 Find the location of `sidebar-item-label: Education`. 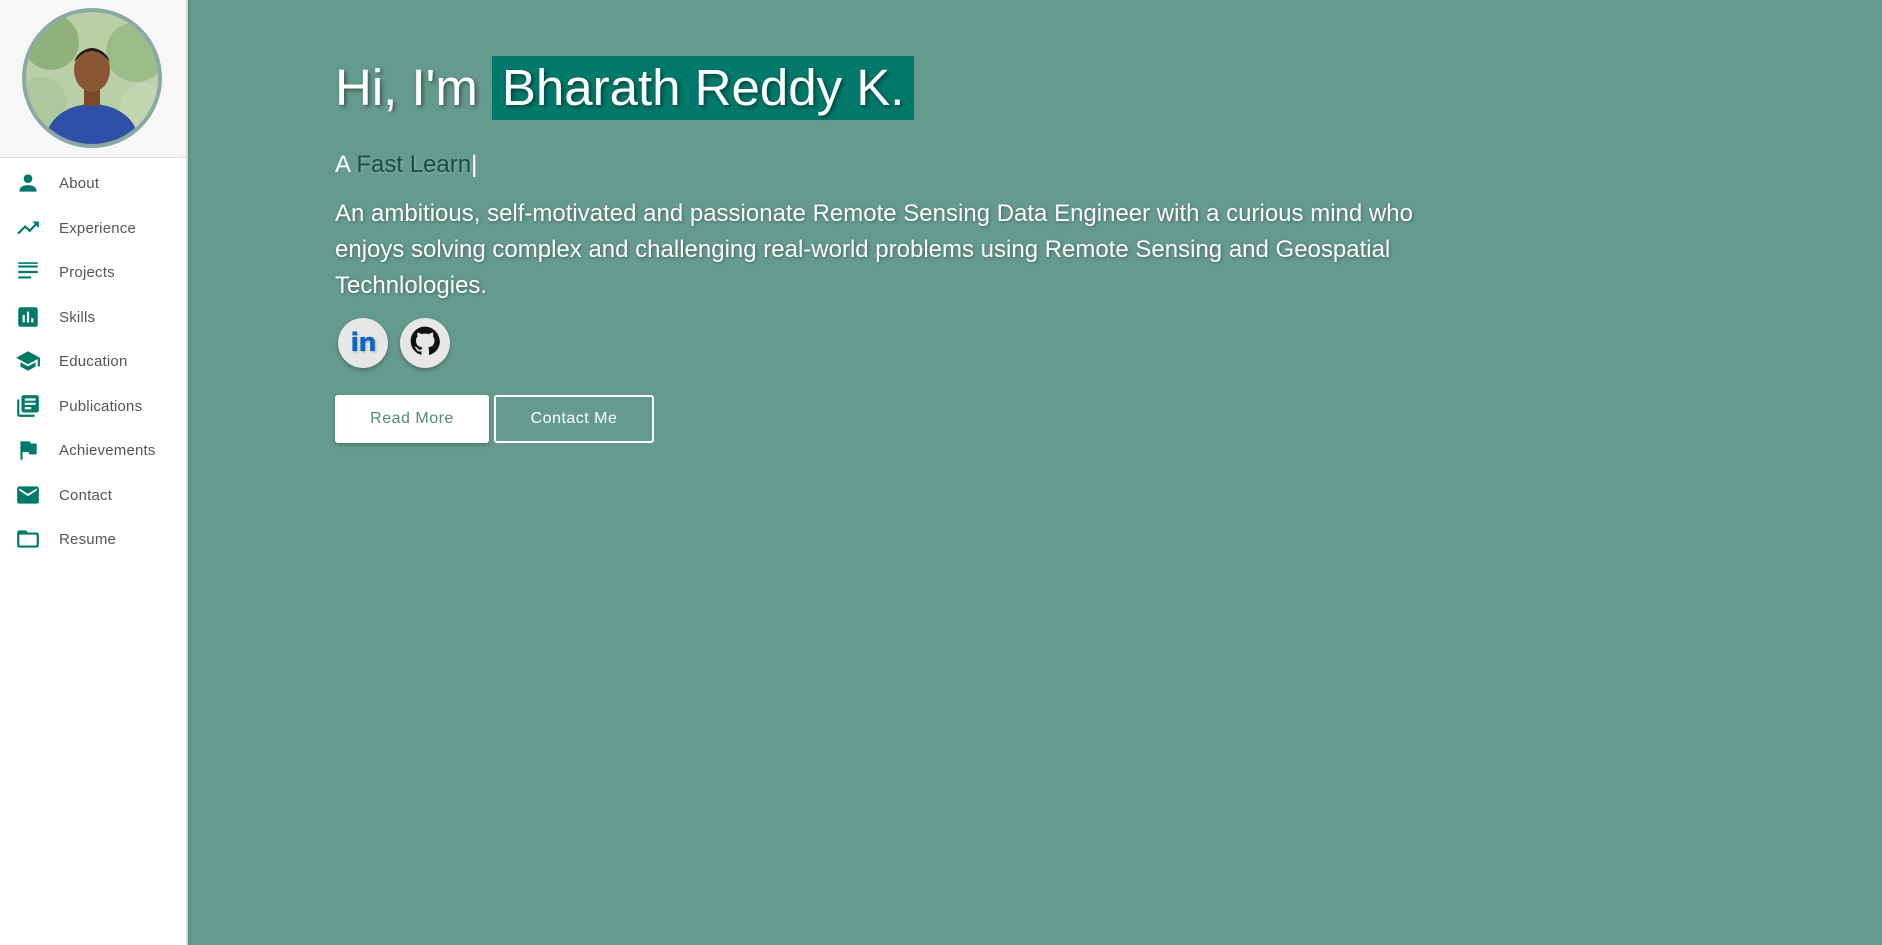

sidebar-item-label: Education is located at coordinates (93, 361).